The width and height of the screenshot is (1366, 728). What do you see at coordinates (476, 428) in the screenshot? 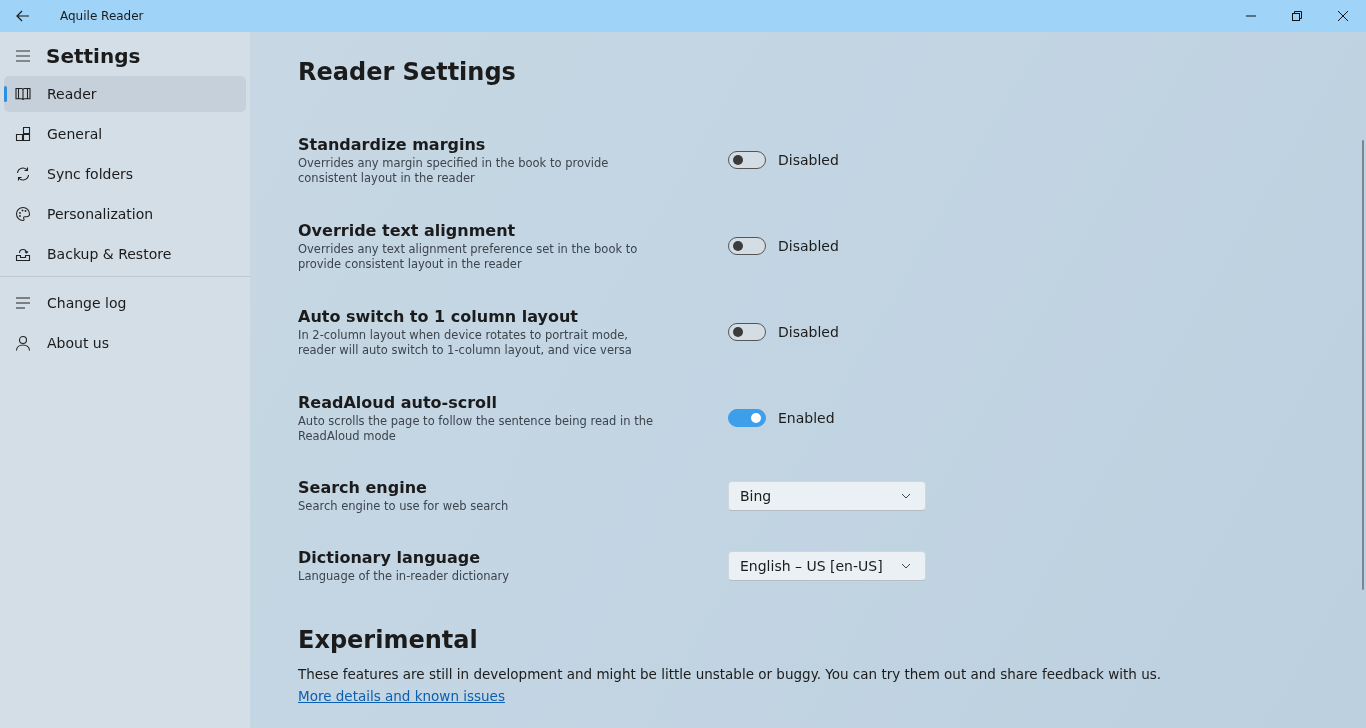
I see `setting-description: Auto scrolls the page to follow the sentence being read in the ReadAloud mode` at bounding box center [476, 428].